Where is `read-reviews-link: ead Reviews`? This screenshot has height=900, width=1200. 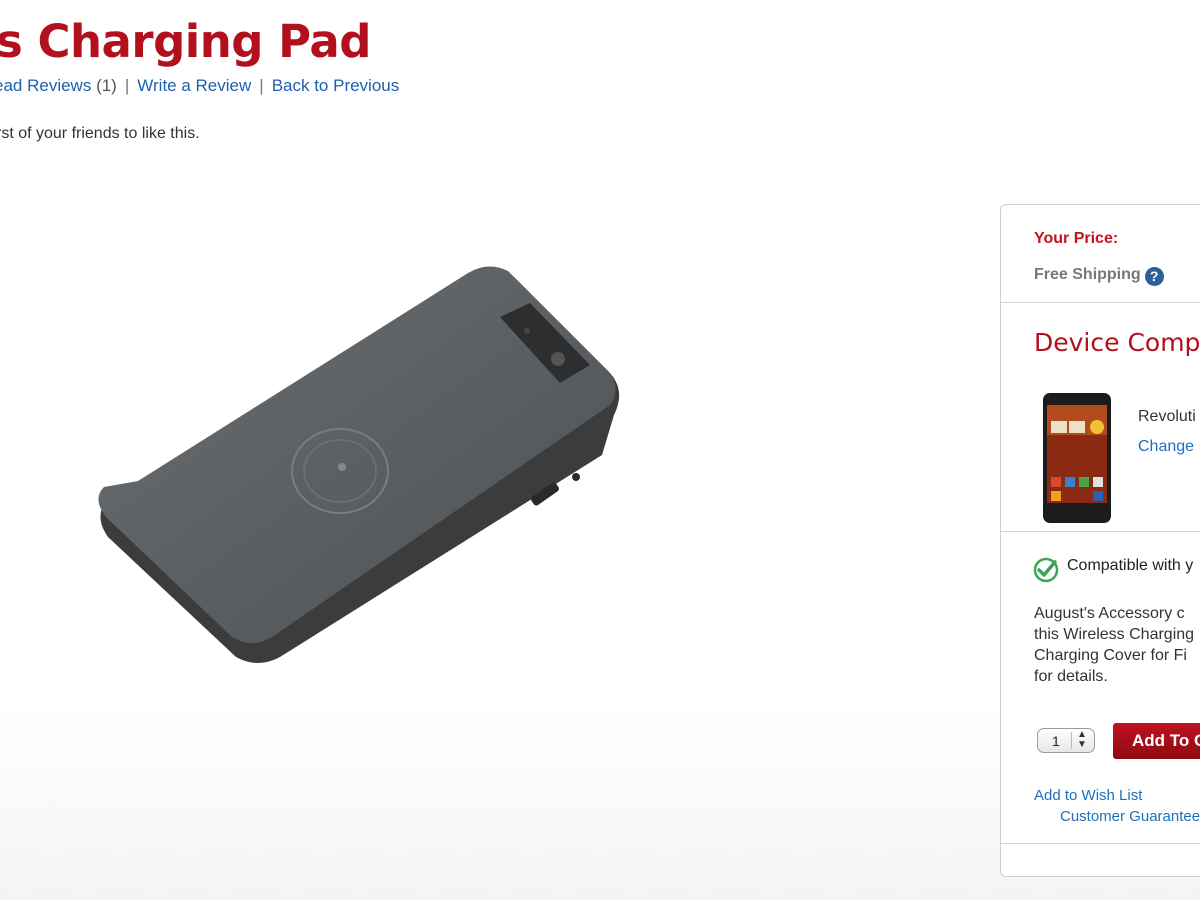
read-reviews-link: ead Reviews is located at coordinates (45, 85).